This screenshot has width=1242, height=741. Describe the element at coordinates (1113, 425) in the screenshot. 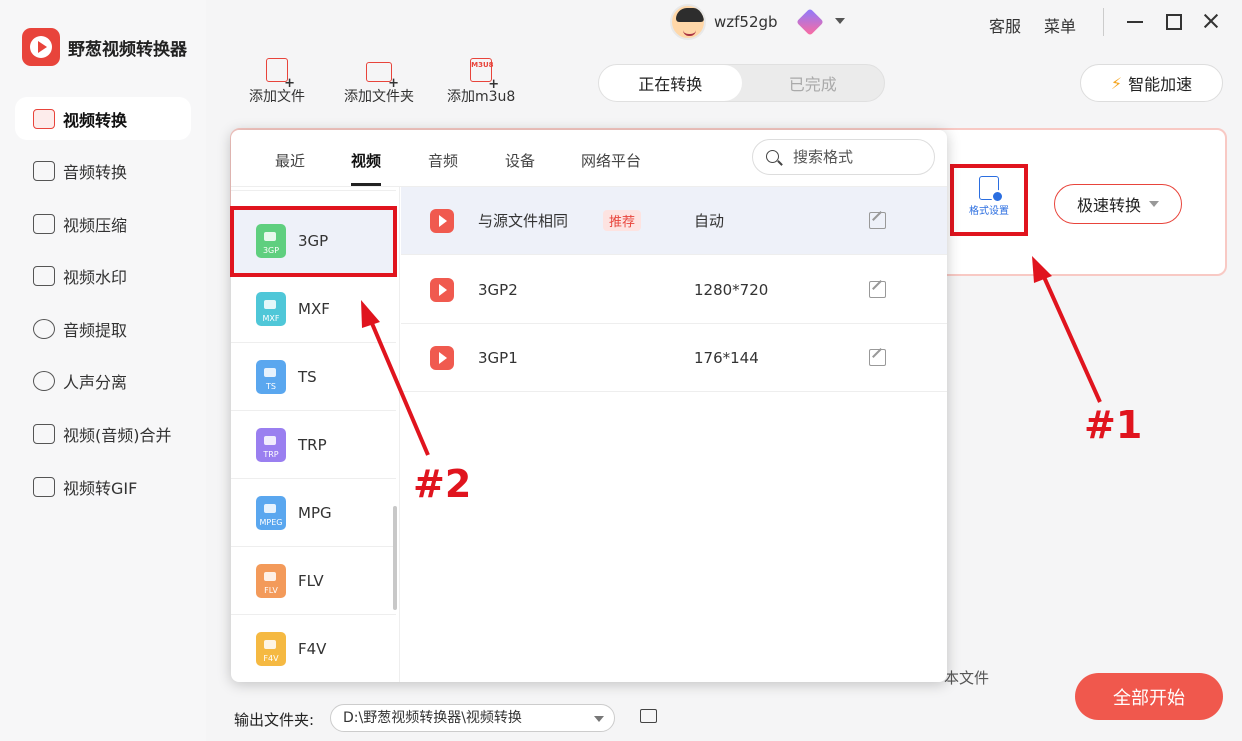

I see `annotation-label-1: #1` at that location.